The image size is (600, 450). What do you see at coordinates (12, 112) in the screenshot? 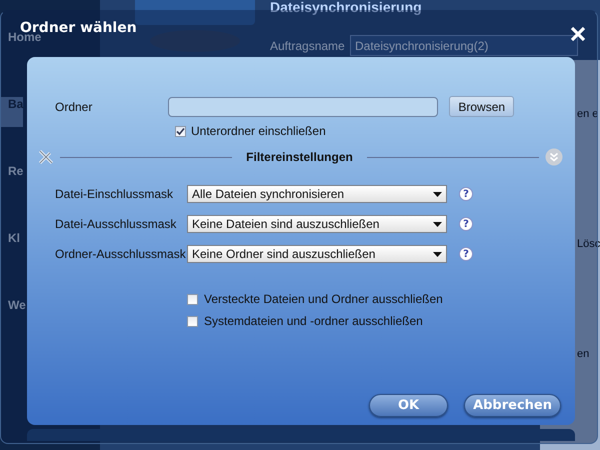
I see `sidebar-item: Ba` at bounding box center [12, 112].